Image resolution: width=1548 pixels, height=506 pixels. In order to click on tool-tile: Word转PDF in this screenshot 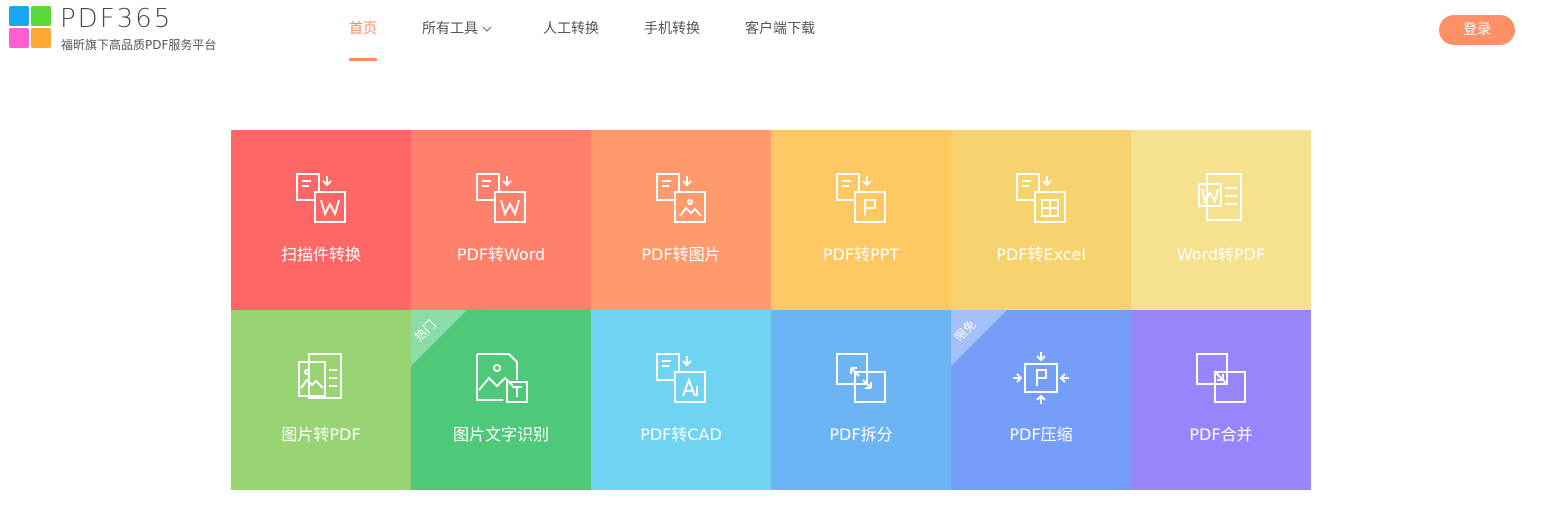, I will do `click(1221, 220)`.